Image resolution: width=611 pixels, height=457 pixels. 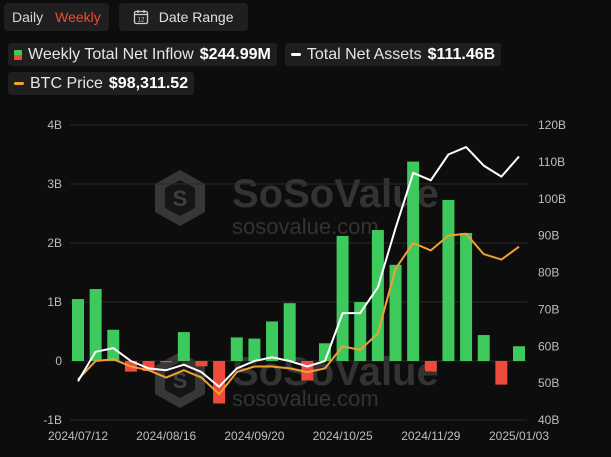 I want to click on left-tick-label: 0, so click(x=58, y=361).